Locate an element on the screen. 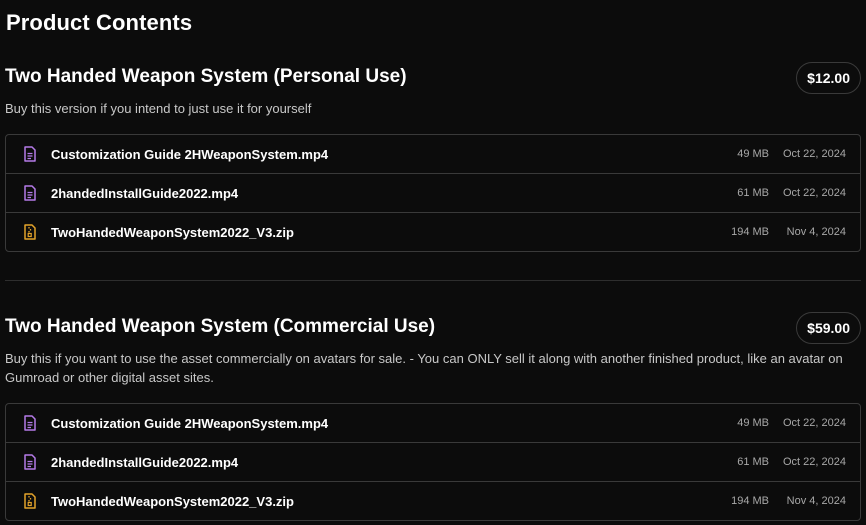 This screenshot has height=525, width=866. section-title: Two Handed Weapon System (Personal Use) is located at coordinates (206, 76).